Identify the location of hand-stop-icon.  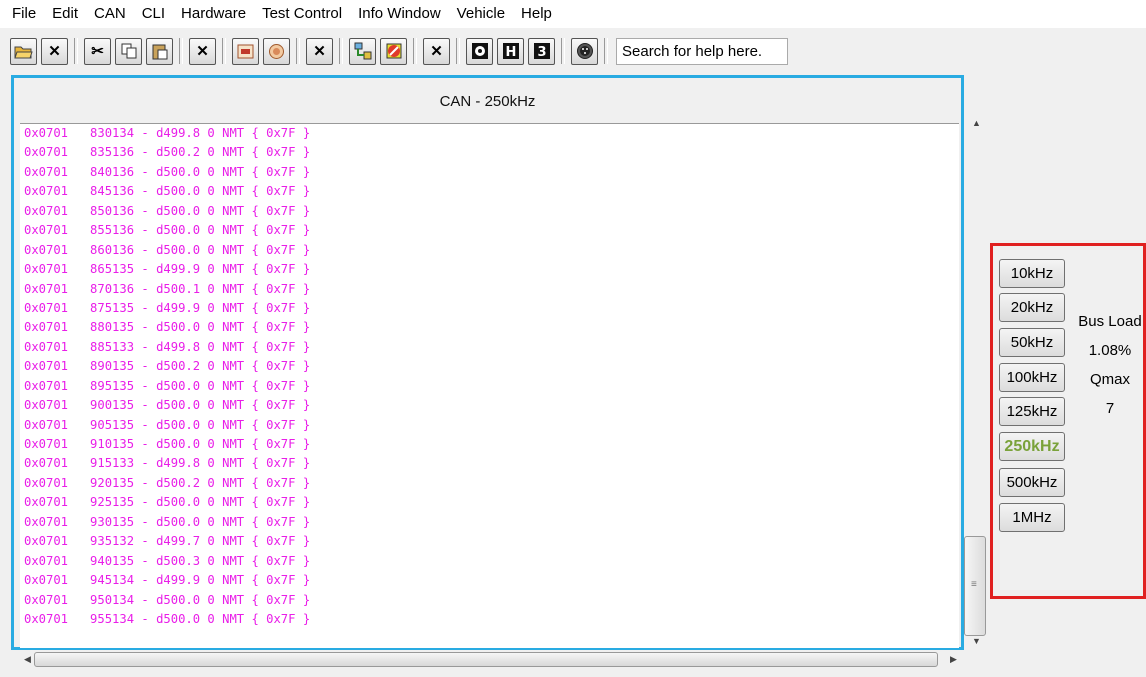
(276, 51).